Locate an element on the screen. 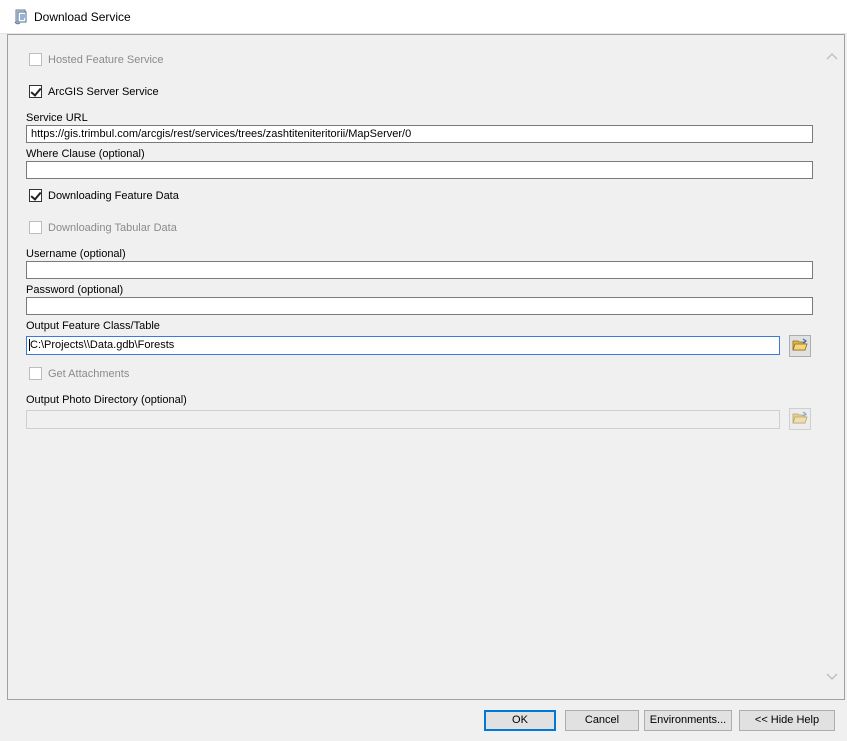  where-clause-label: Where Clause (optional) is located at coordinates (85, 154).